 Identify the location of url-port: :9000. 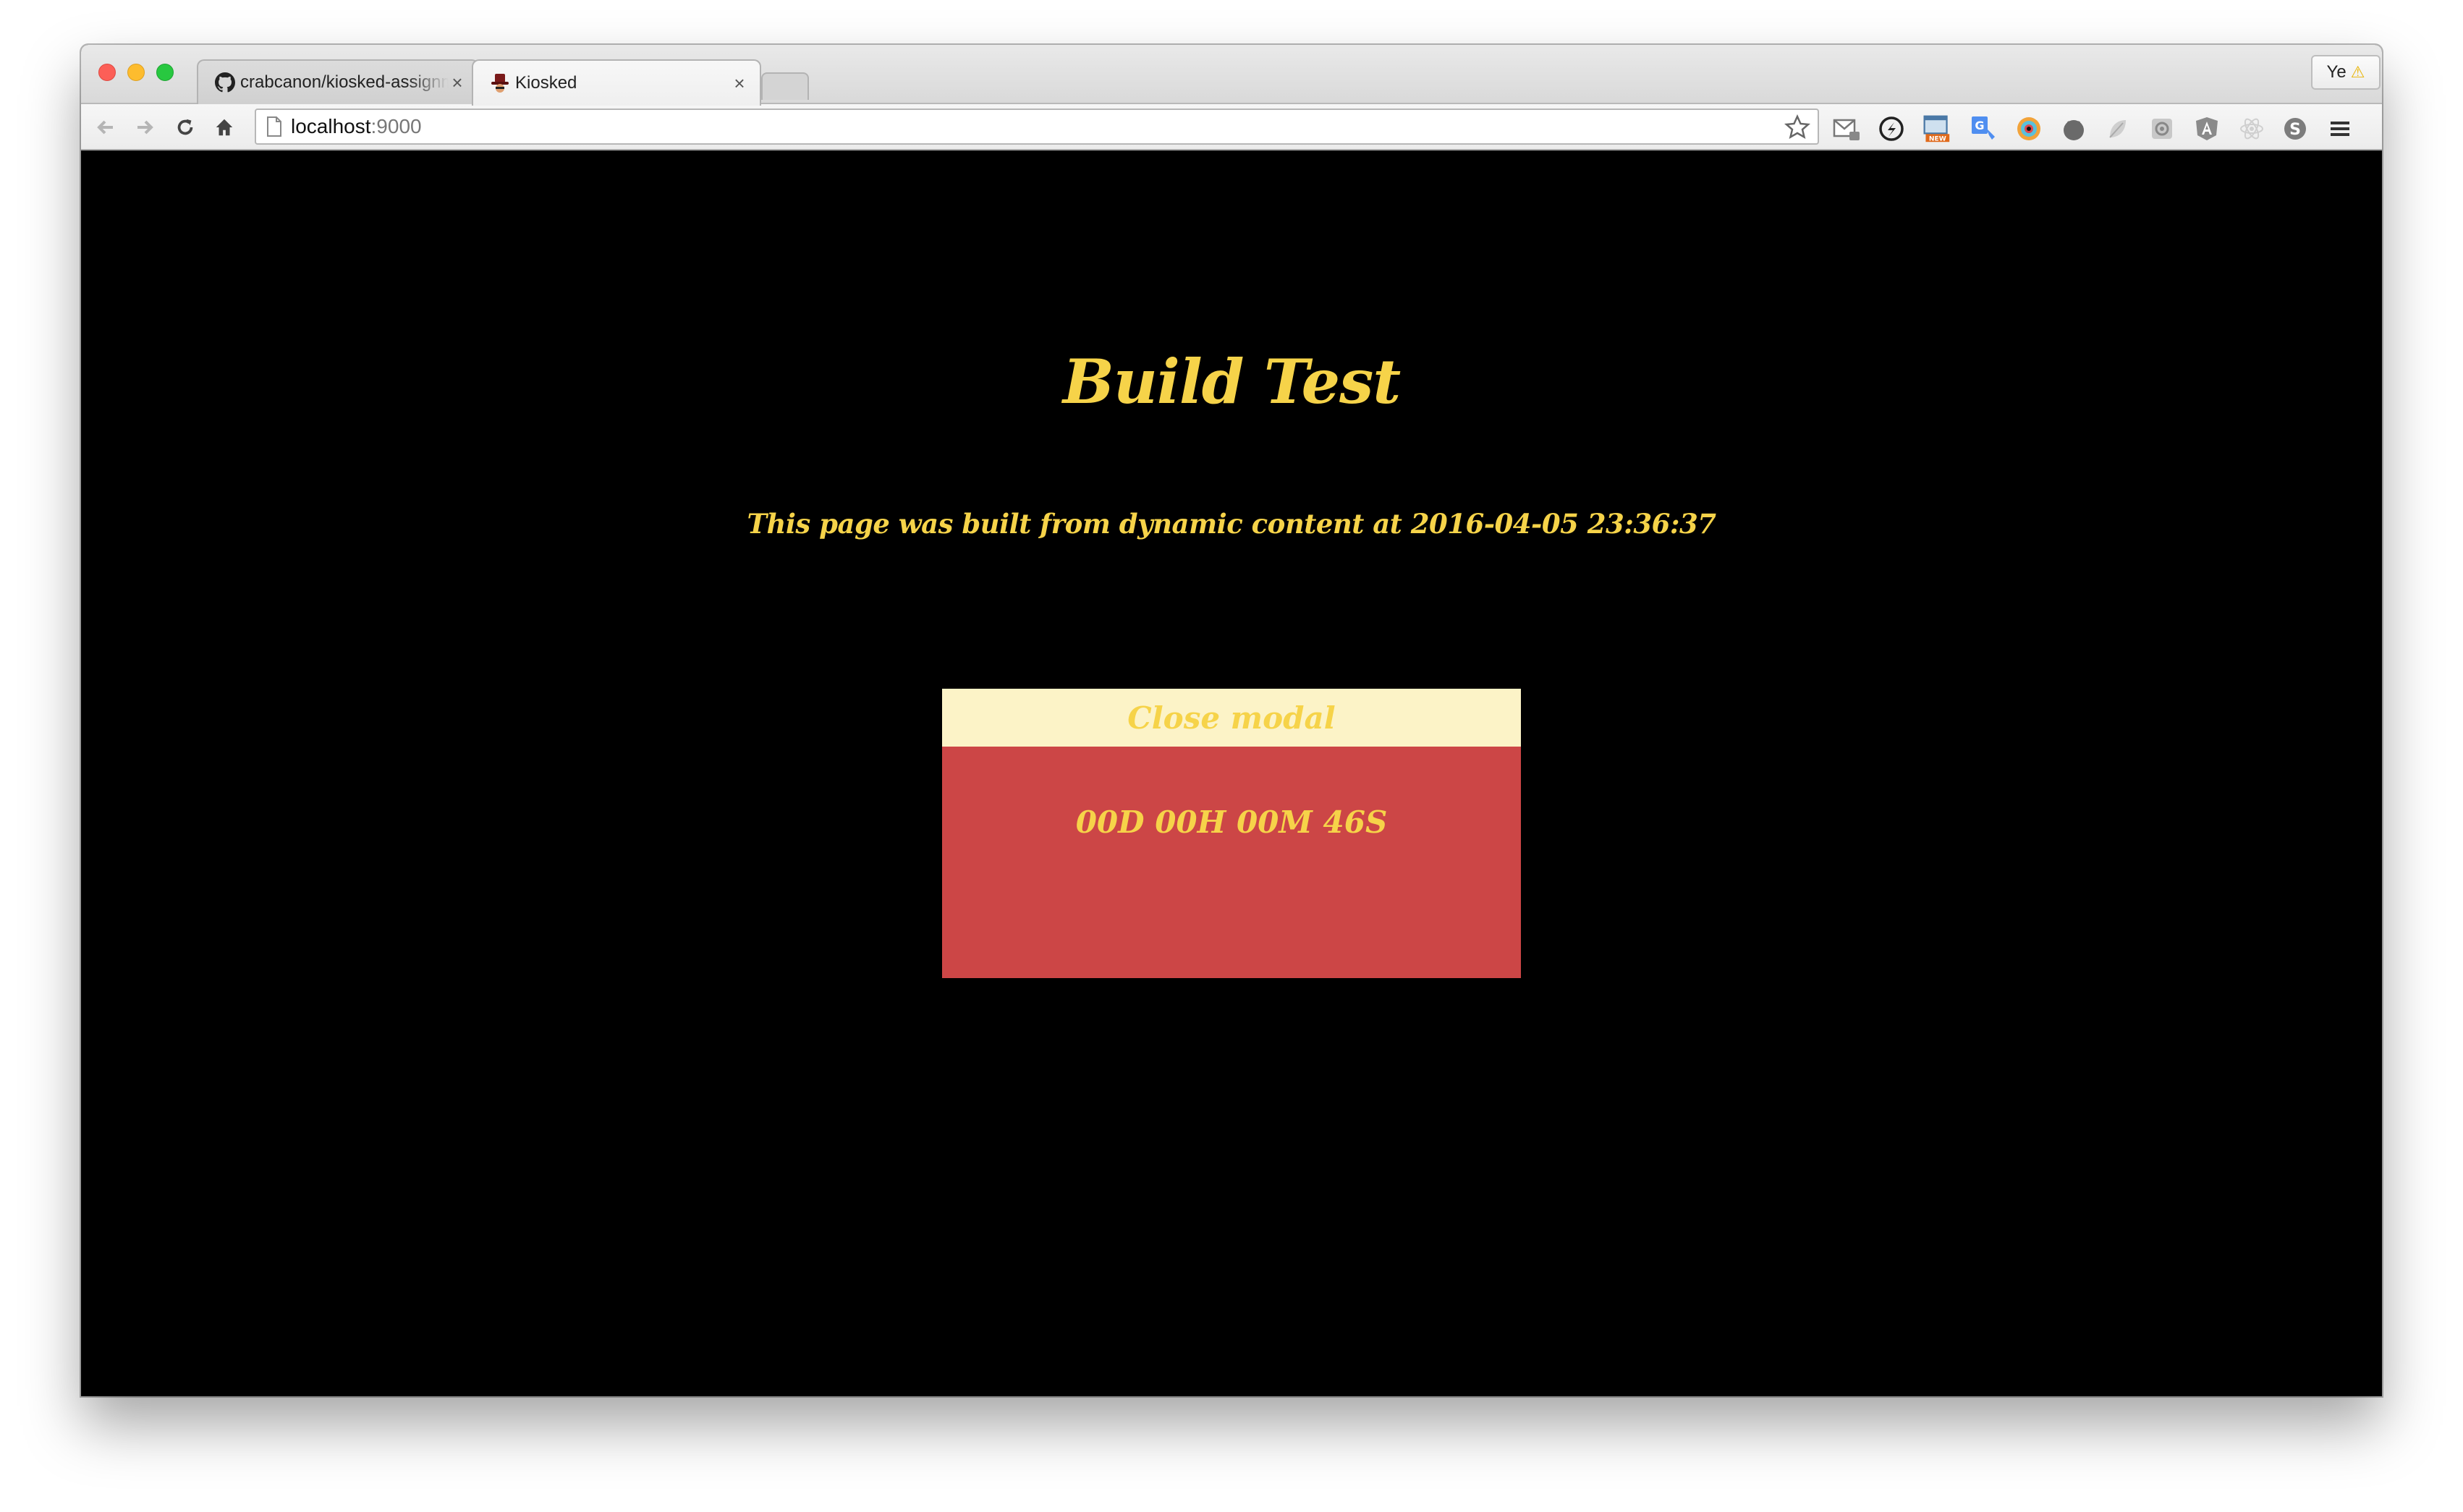
(396, 126).